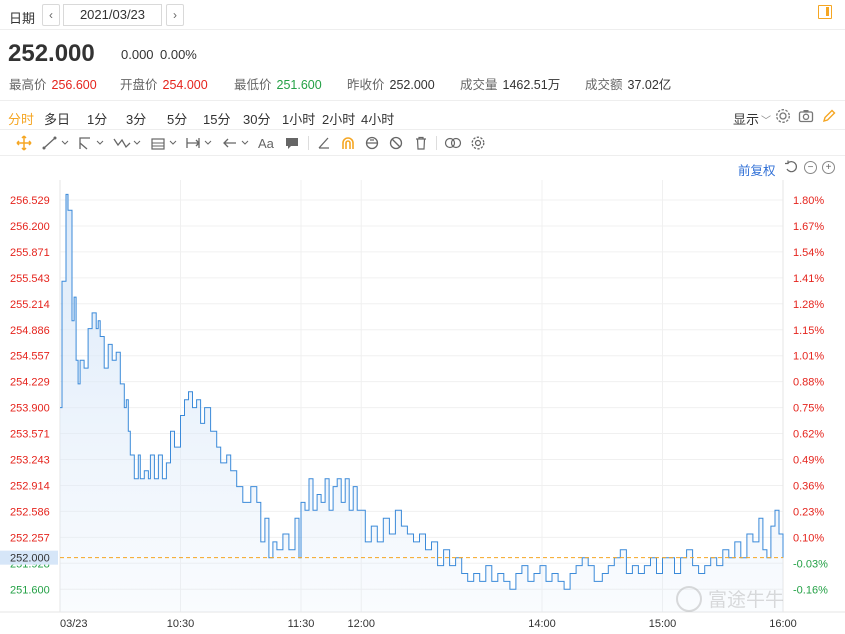 The height and width of the screenshot is (634, 845). I want to click on lock-tool, so click(372, 143).